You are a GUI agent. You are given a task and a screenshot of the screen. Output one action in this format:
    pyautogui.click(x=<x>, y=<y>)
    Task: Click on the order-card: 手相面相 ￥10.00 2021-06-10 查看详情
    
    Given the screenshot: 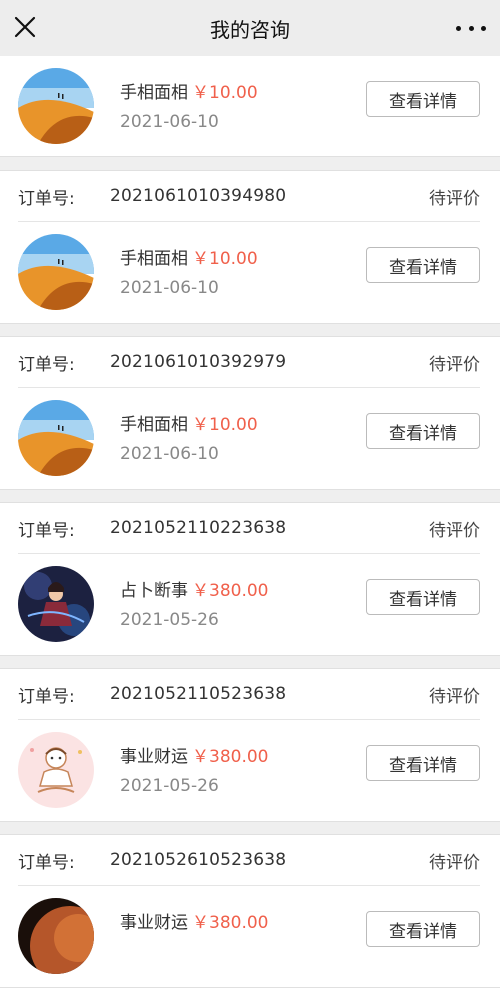 What is the action you would take?
    pyautogui.click(x=250, y=106)
    